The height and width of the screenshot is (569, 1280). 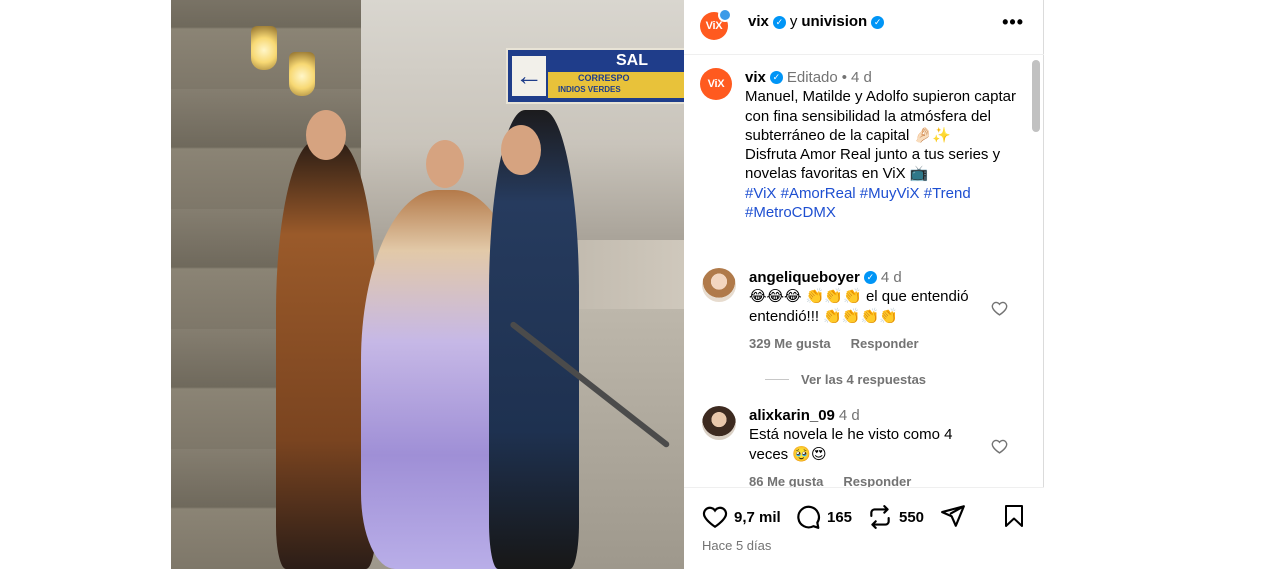 I want to click on author-username: vix, so click(x=758, y=22).